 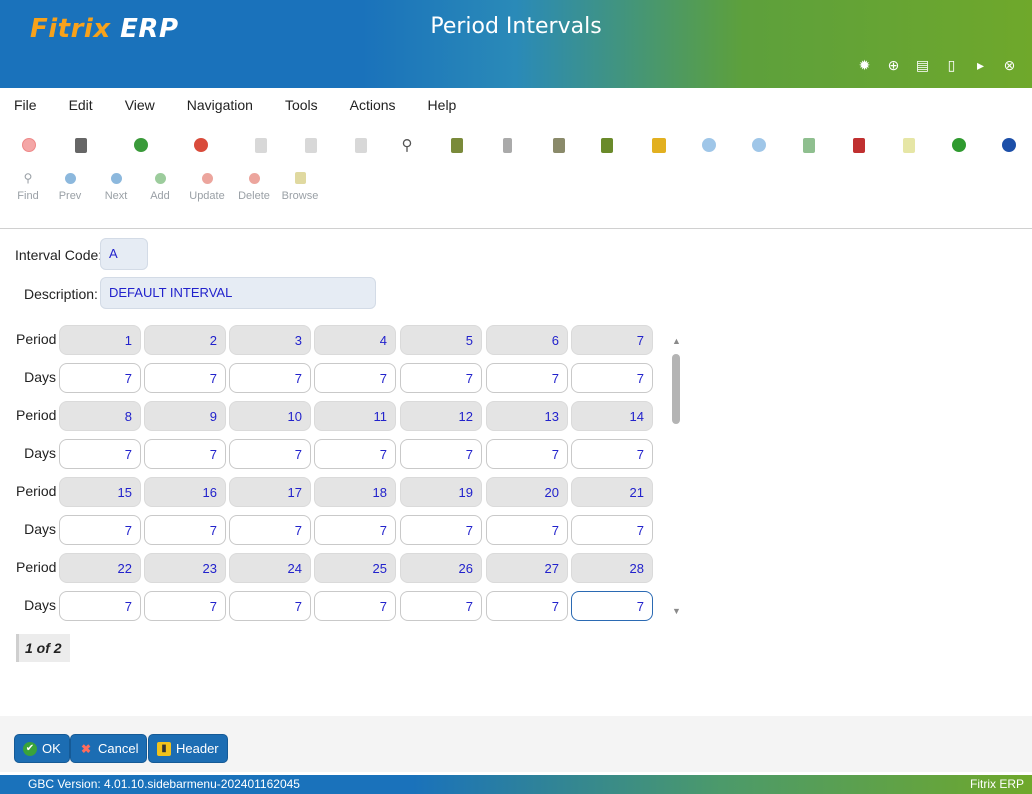 What do you see at coordinates (442, 105) in the screenshot?
I see `menu-help: Help` at bounding box center [442, 105].